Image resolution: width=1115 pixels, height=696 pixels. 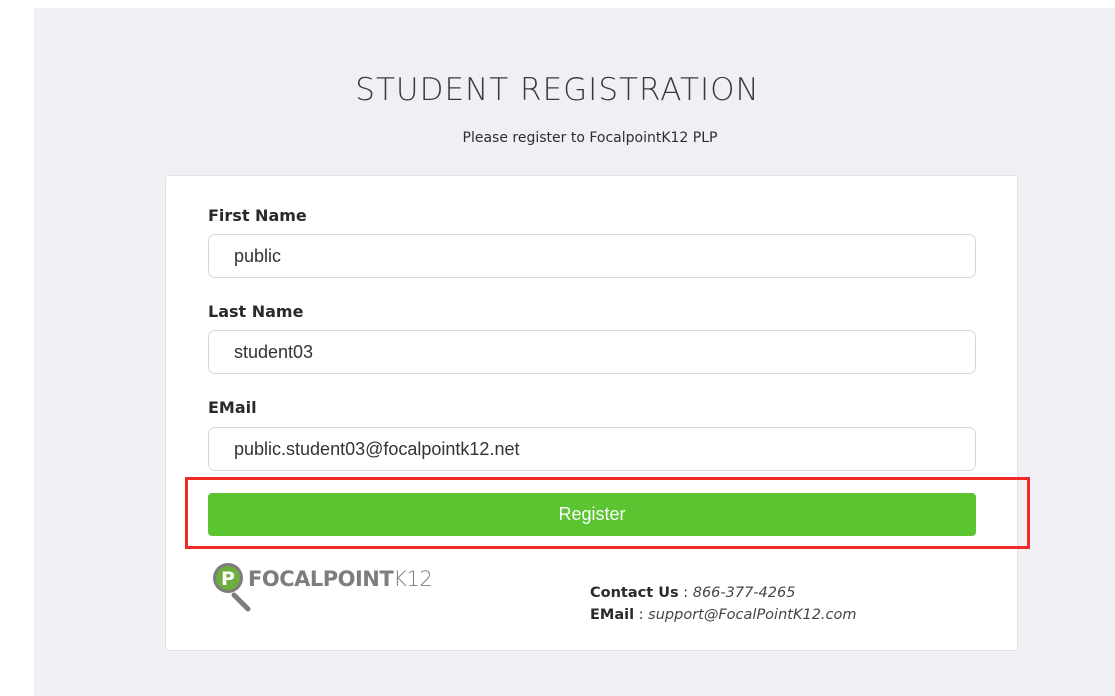 What do you see at coordinates (228, 579) in the screenshot?
I see `svg-text: P` at bounding box center [228, 579].